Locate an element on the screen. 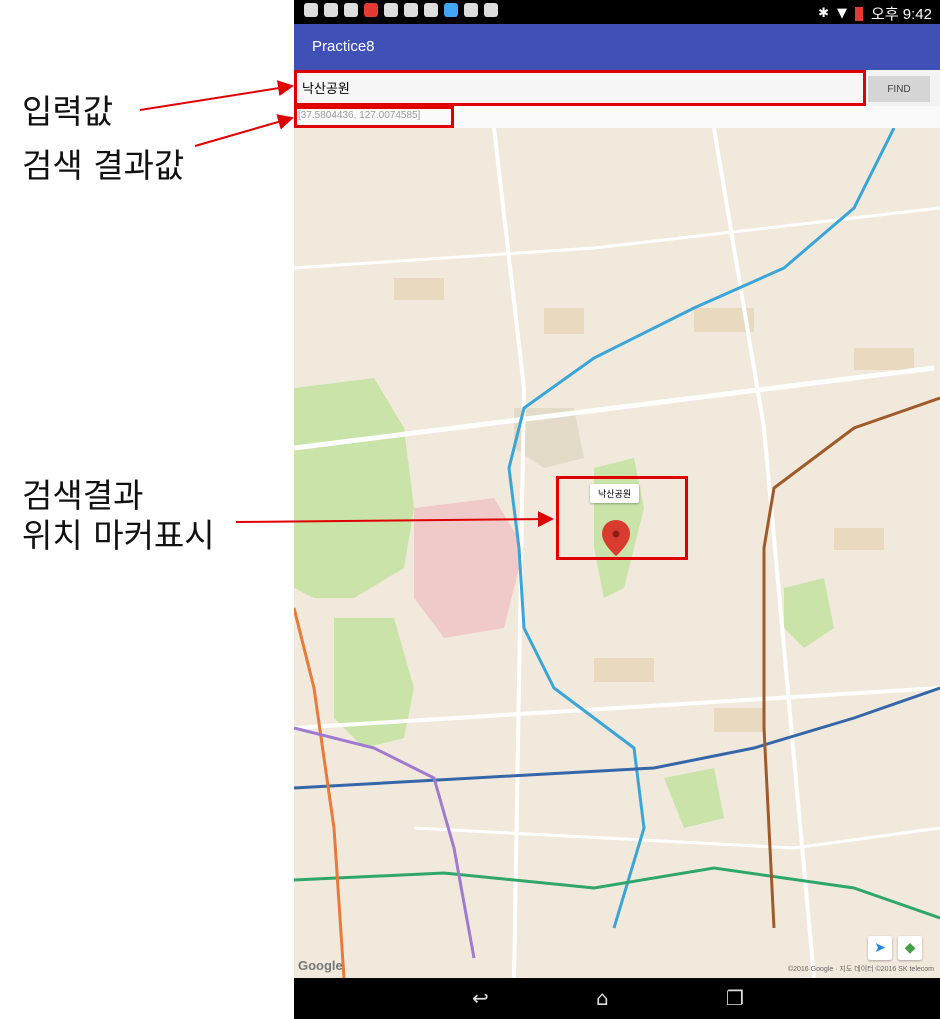 This screenshot has height=1019, width=940. battery-icon is located at coordinates (859, 13).